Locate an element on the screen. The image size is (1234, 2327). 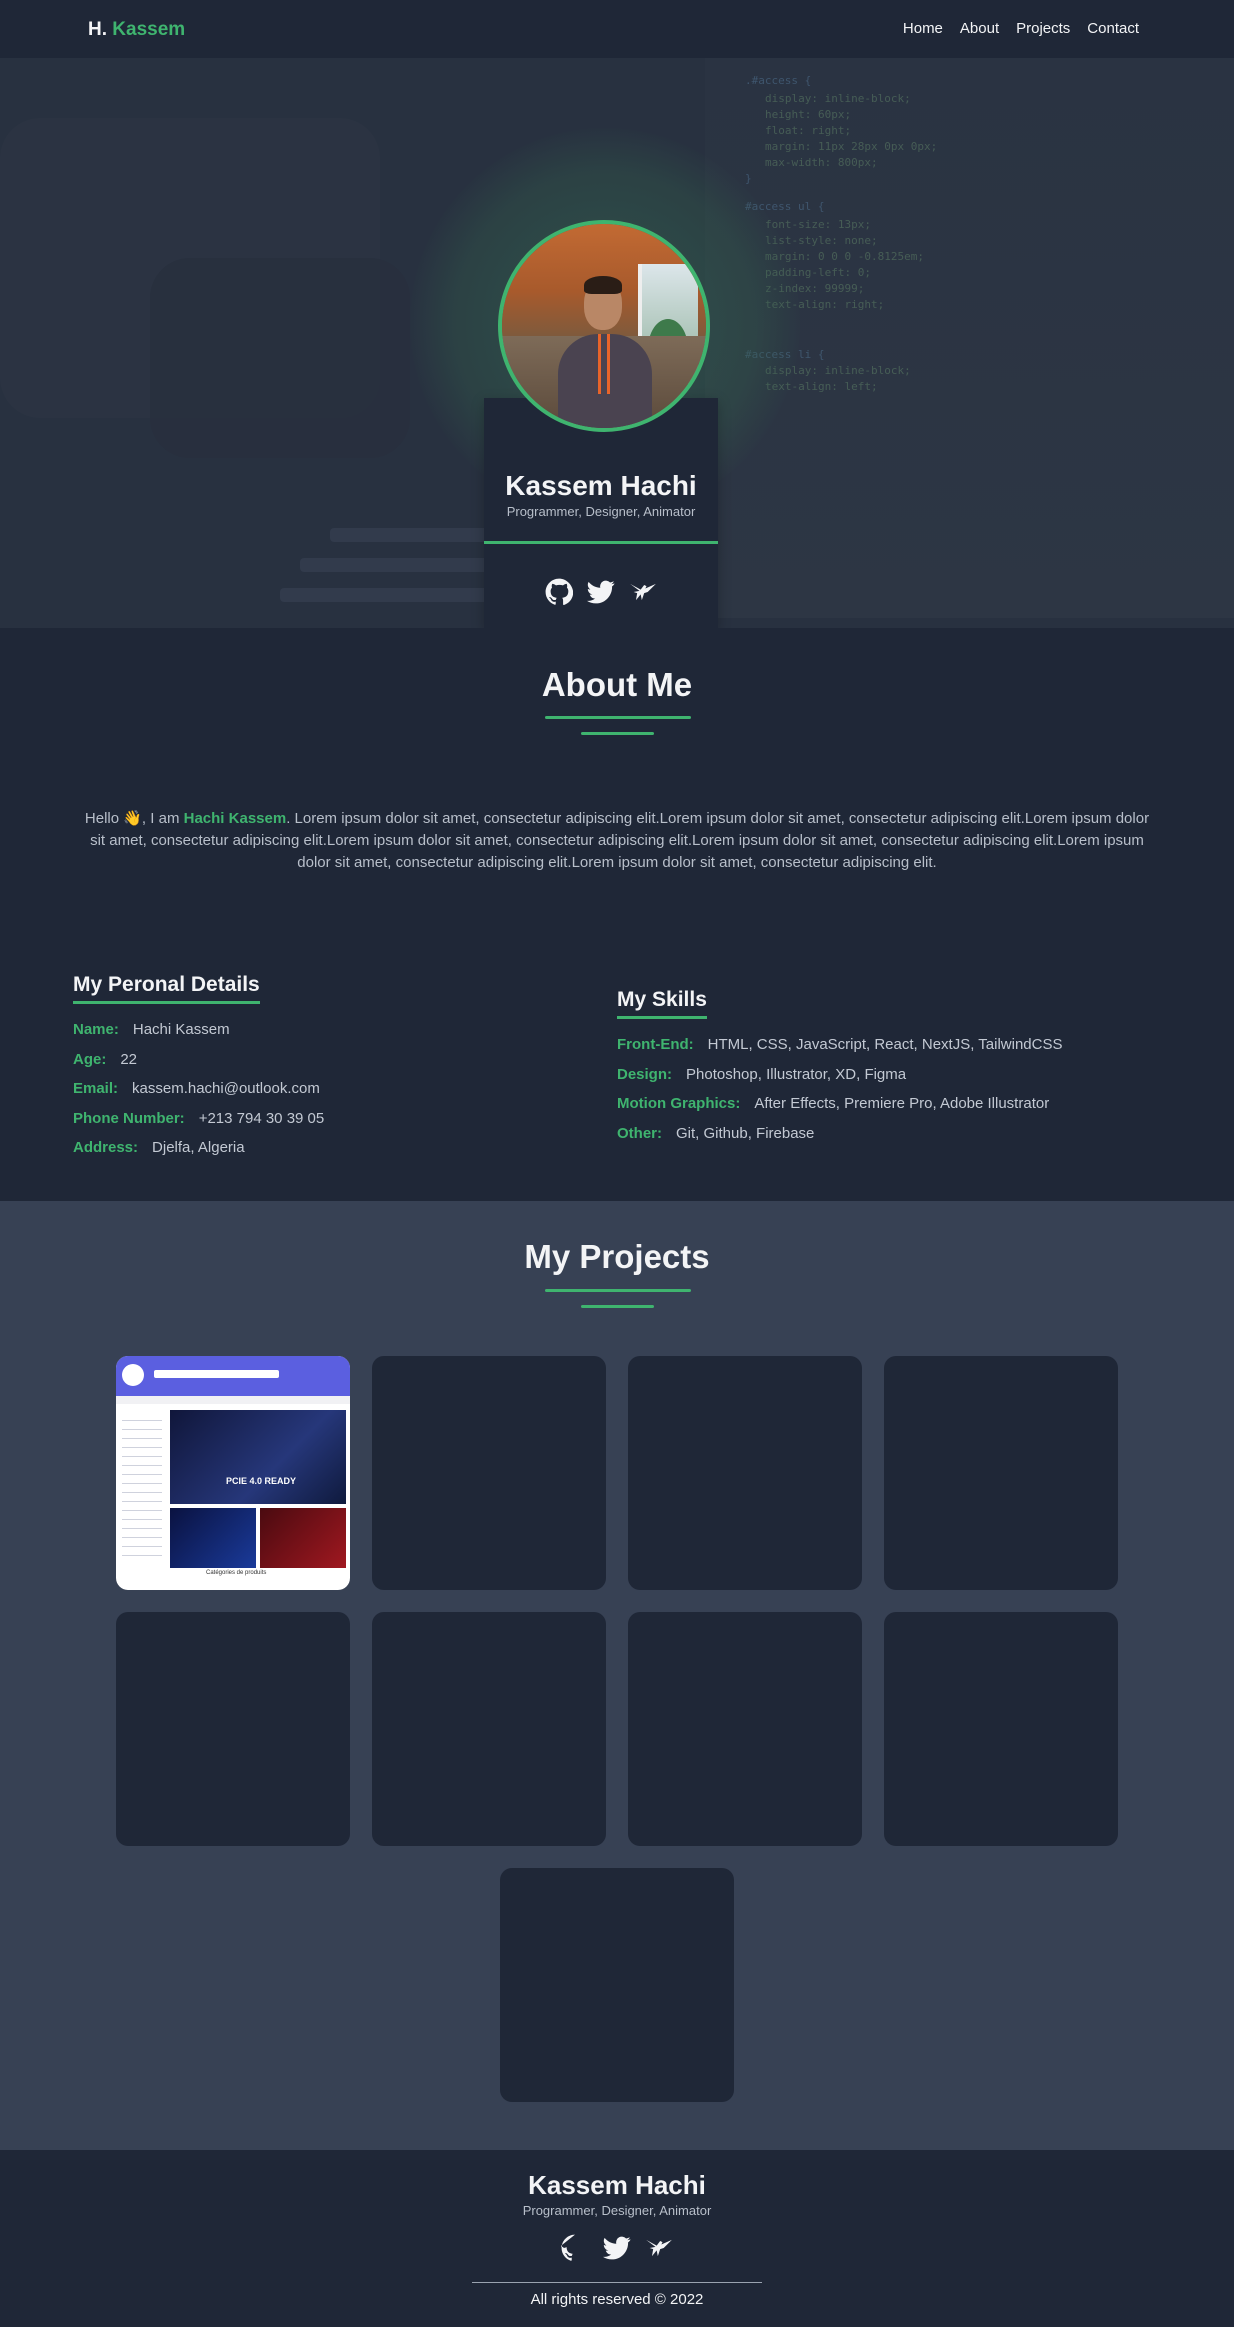
skill-value: Photoshop, Illustrator, XD, Figma is located at coordinates (796, 1074).